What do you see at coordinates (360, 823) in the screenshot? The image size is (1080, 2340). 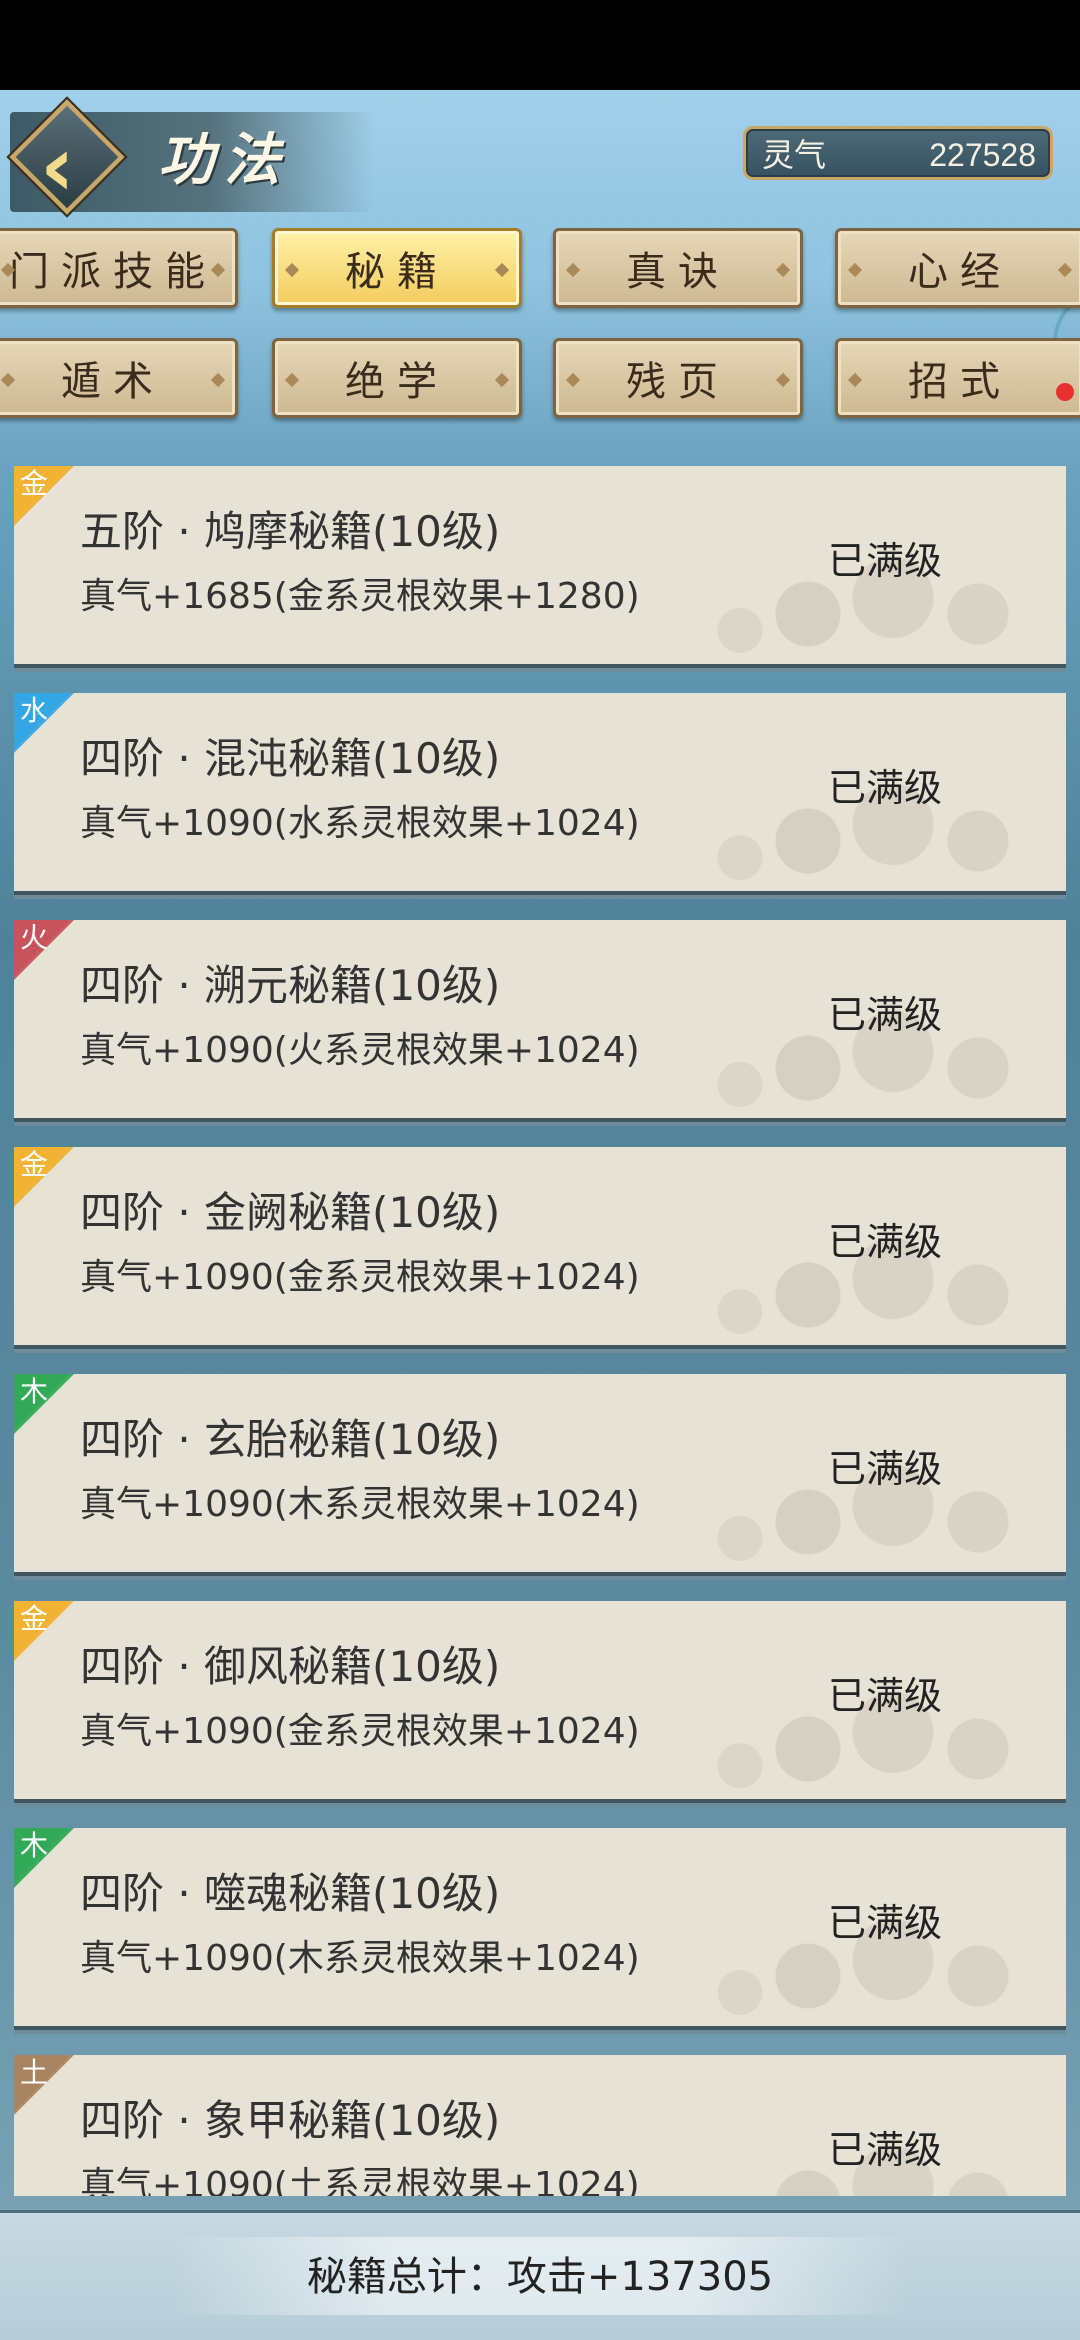 I see `item-desc: 真气+1090(水系灵根效果+1024)` at bounding box center [360, 823].